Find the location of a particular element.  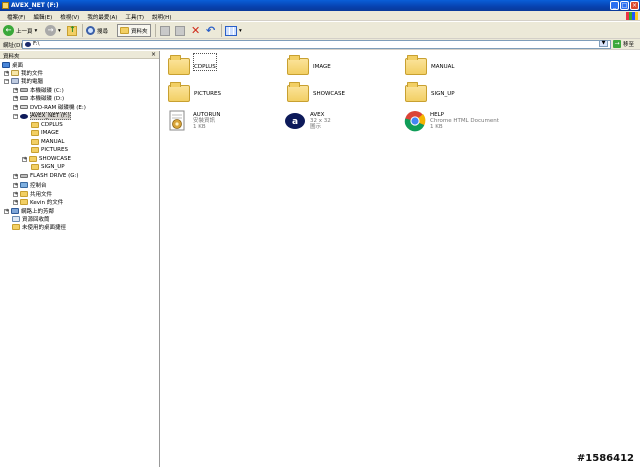

tree-label: 我的文件 is located at coordinates (32, 74).